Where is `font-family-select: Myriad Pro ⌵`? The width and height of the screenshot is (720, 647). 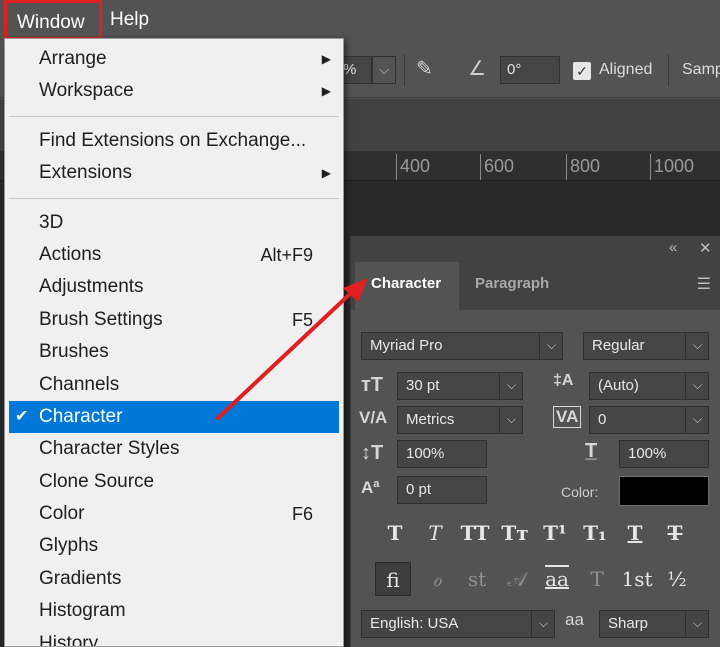
font-family-select: Myriad Pro ⌵ is located at coordinates (462, 346).